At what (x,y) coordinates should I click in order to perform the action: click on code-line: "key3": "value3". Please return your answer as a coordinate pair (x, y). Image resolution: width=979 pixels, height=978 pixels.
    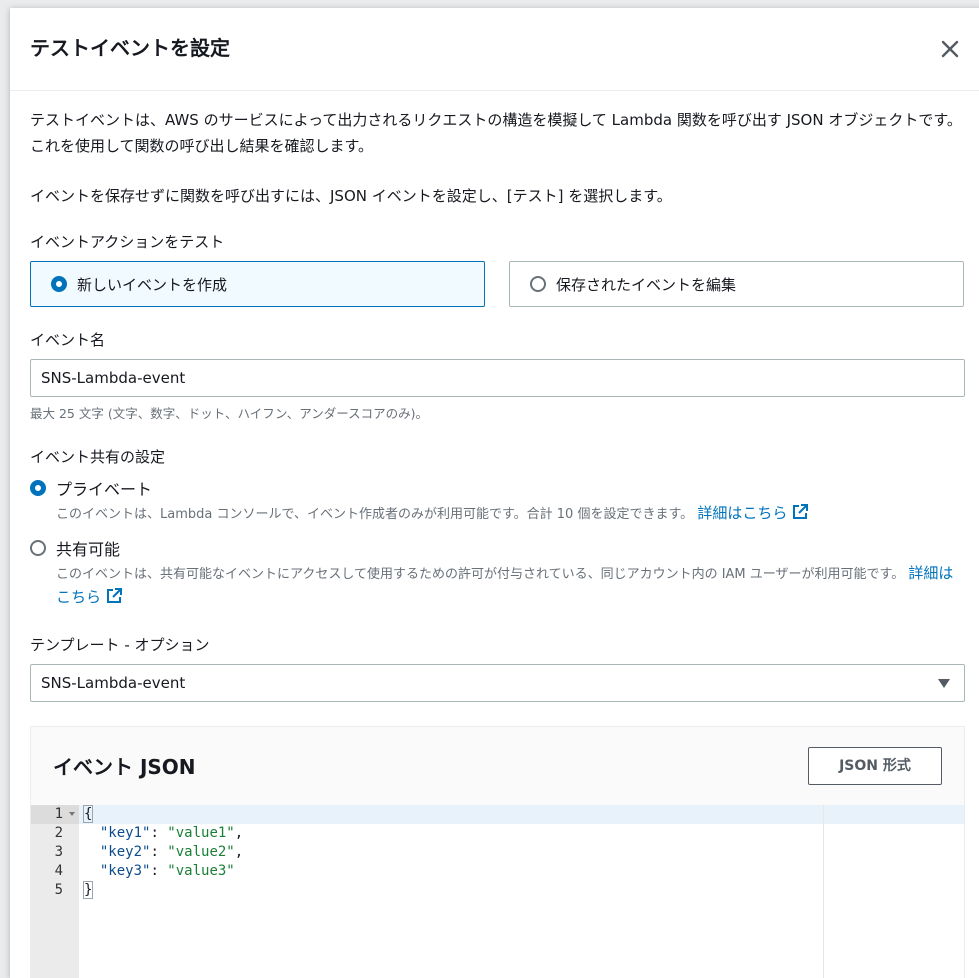
    Looking at the image, I should click on (167, 871).